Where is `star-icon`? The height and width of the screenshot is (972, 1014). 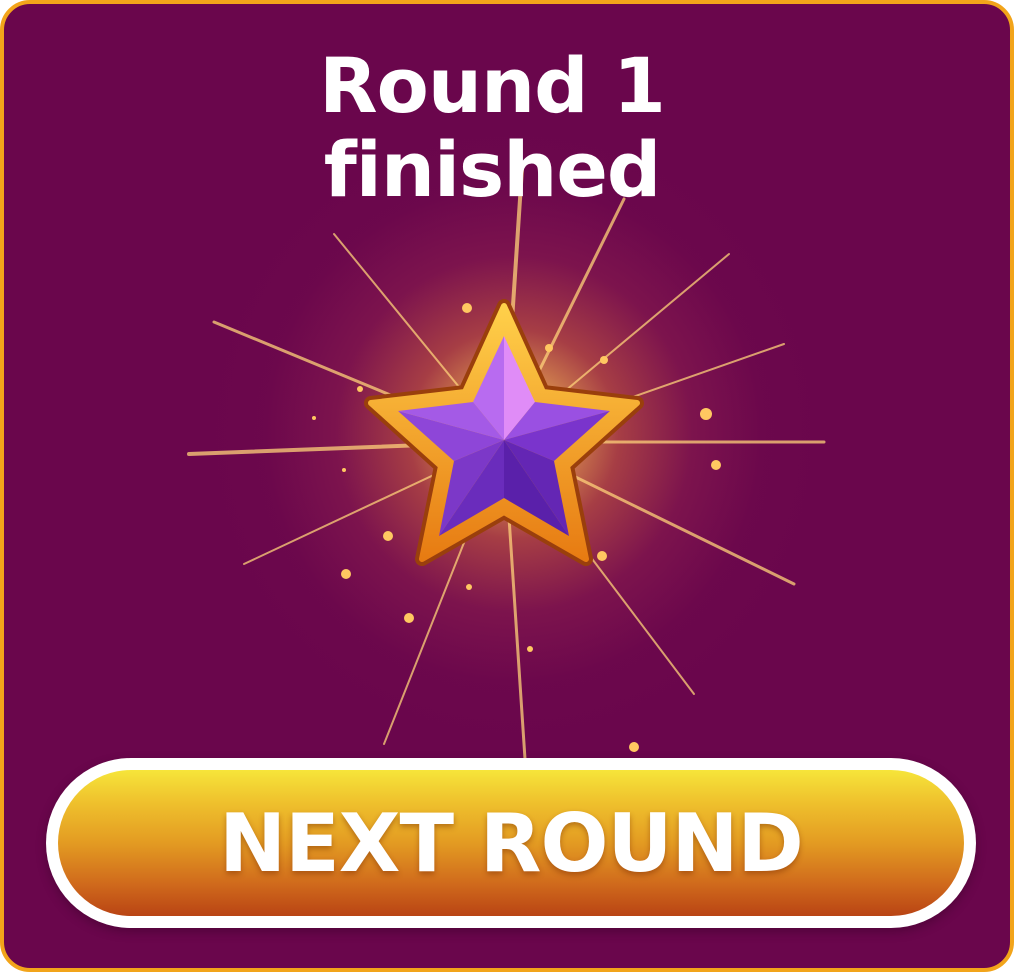 star-icon is located at coordinates (504, 442).